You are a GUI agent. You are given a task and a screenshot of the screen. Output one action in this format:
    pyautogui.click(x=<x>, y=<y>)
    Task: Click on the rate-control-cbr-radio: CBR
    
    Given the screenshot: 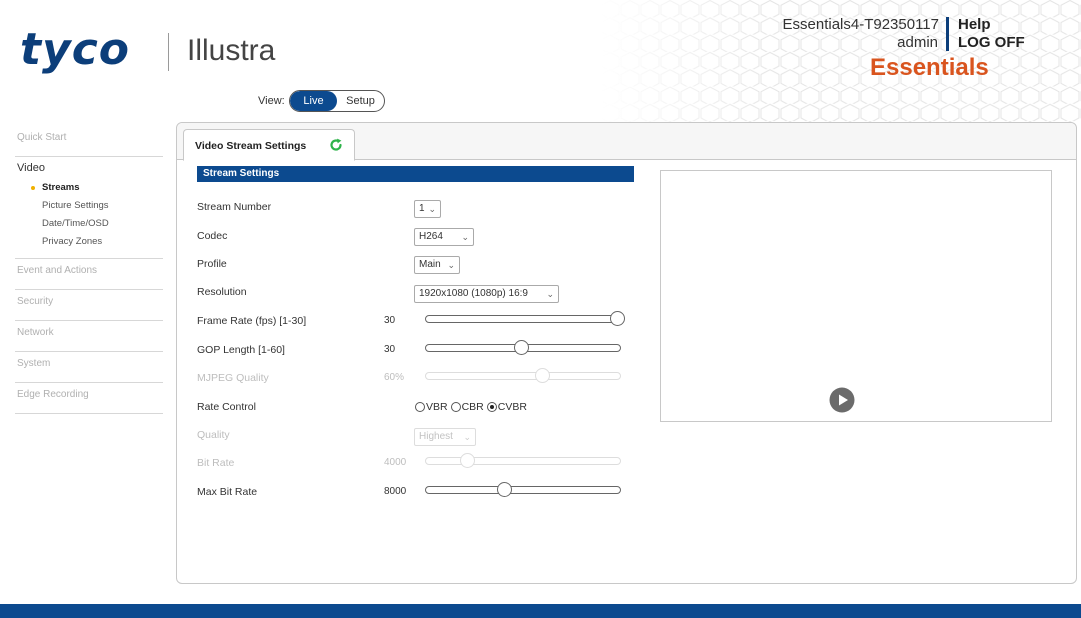 What is the action you would take?
    pyautogui.click(x=467, y=407)
    